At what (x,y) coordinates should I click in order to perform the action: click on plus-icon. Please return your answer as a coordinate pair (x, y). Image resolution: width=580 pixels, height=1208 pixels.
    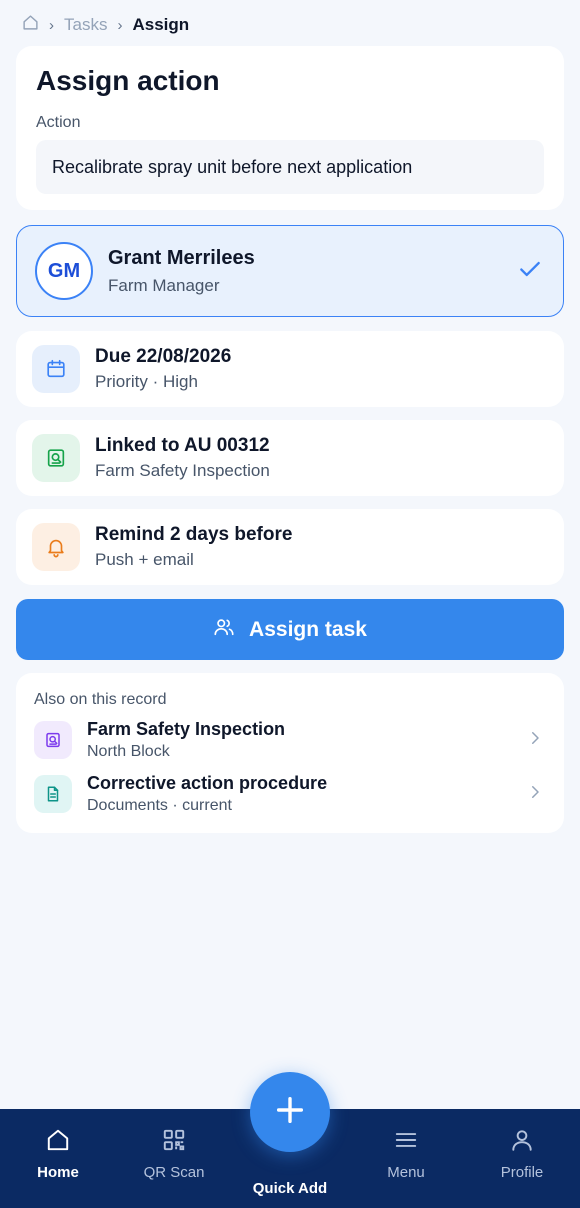
    Looking at the image, I should click on (290, 1112).